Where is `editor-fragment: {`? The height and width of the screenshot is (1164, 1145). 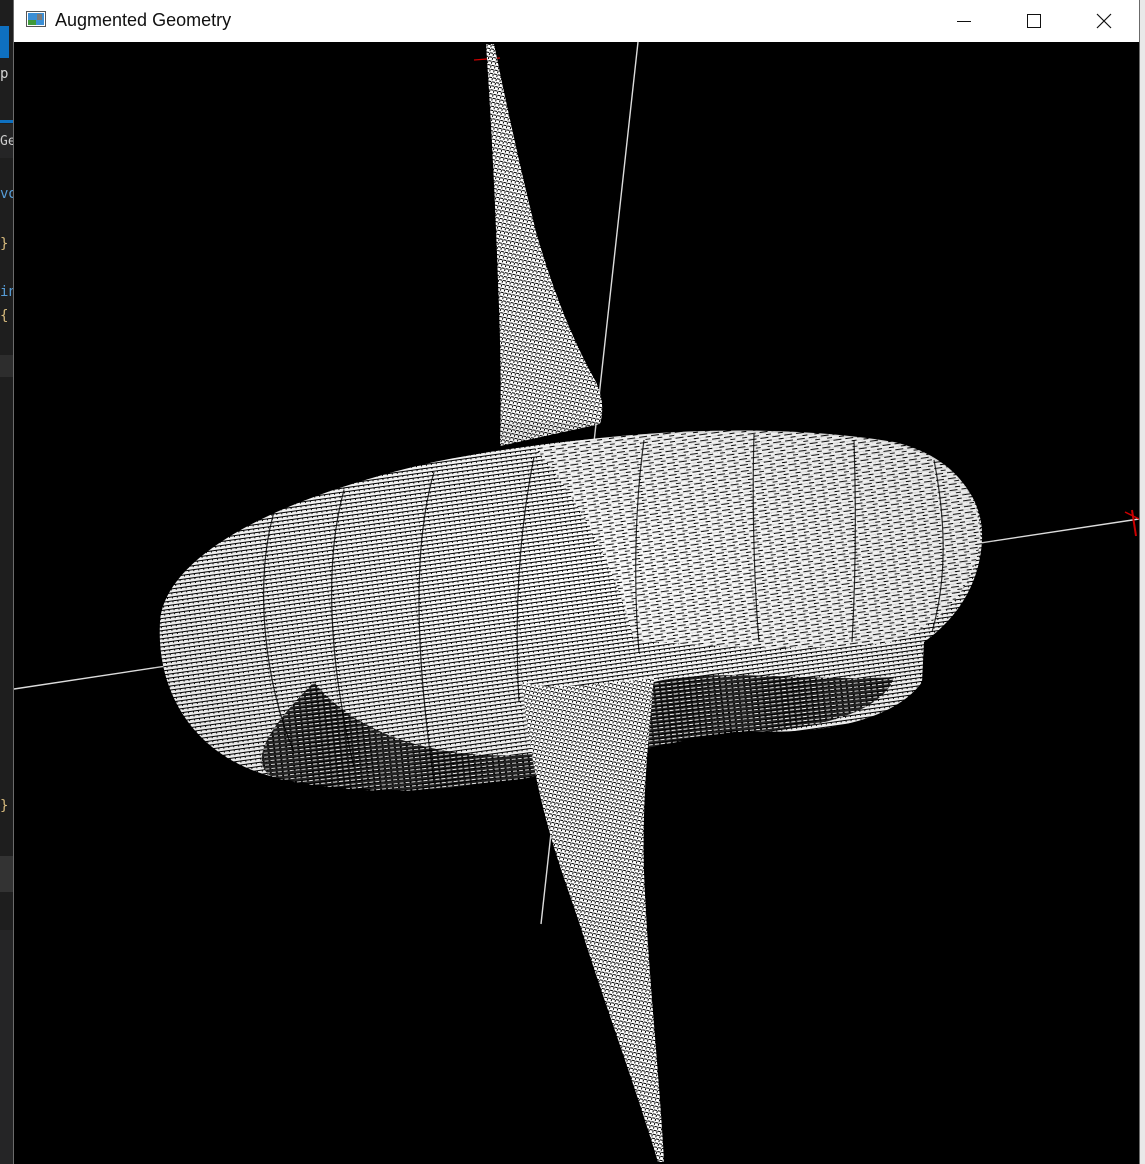
editor-fragment: { is located at coordinates (4, 316).